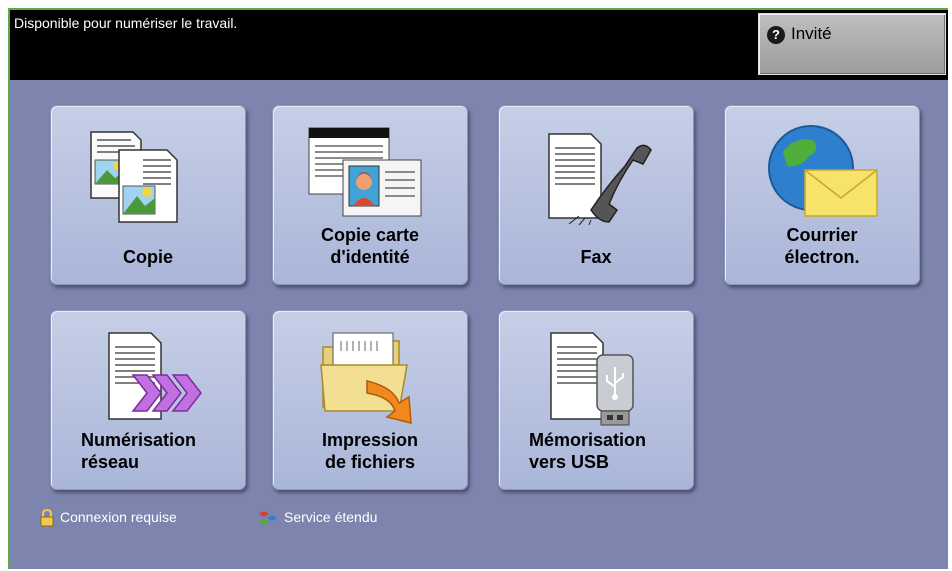 The width and height of the screenshot is (952, 571). What do you see at coordinates (134, 177) in the screenshot?
I see `copy-icon` at bounding box center [134, 177].